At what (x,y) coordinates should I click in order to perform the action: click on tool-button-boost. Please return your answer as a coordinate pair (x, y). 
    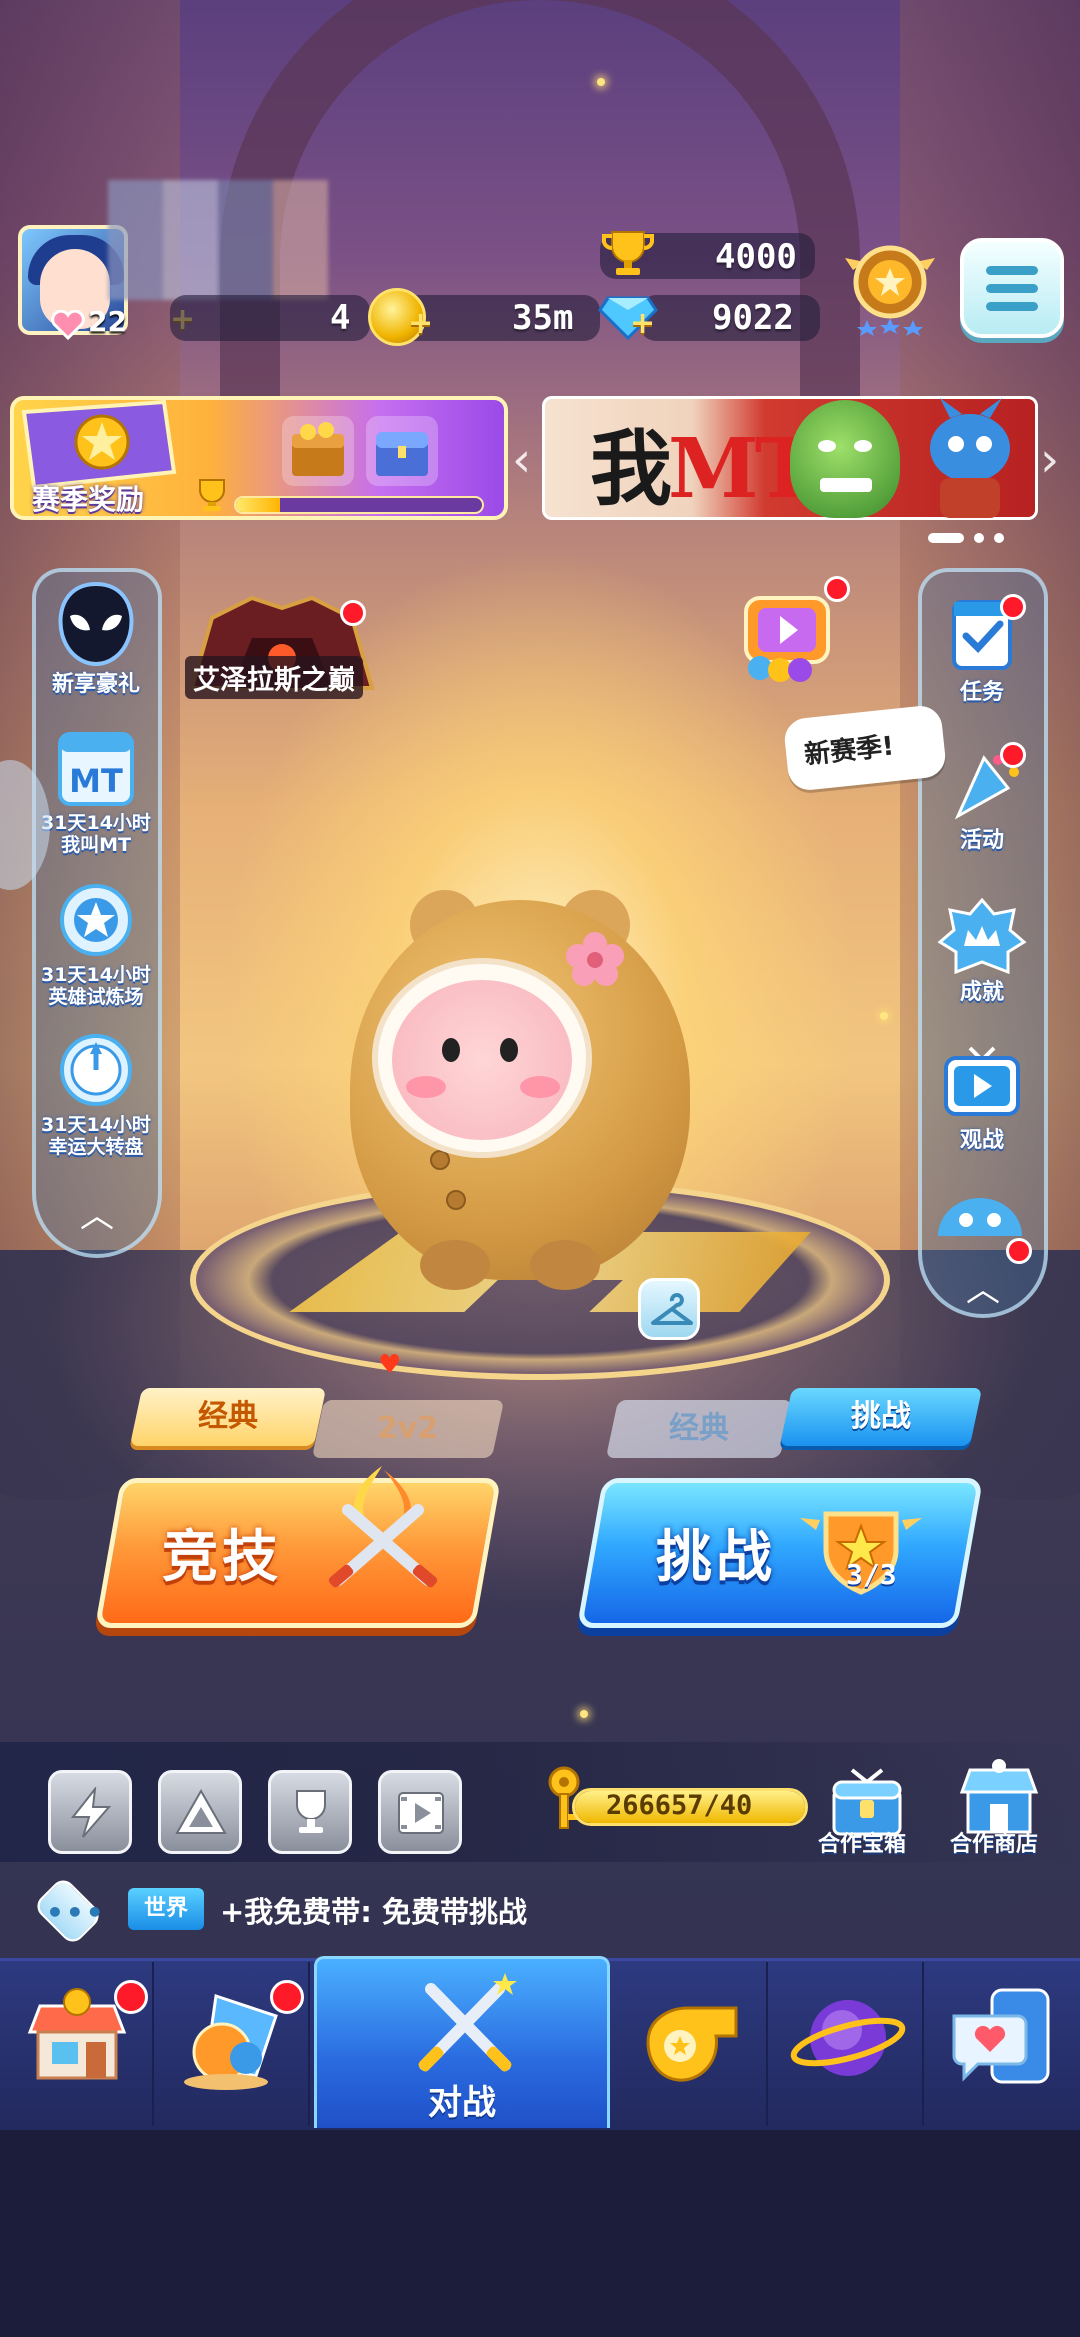
    Looking at the image, I should click on (90, 1812).